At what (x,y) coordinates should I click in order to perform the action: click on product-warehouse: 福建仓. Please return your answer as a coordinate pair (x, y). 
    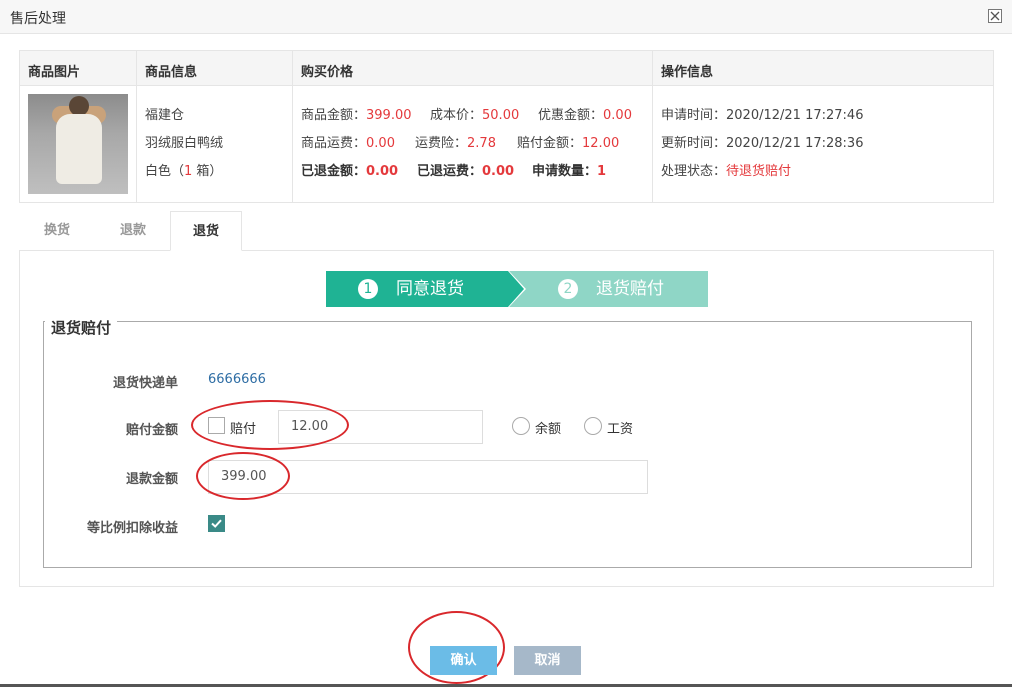
    Looking at the image, I should click on (165, 115).